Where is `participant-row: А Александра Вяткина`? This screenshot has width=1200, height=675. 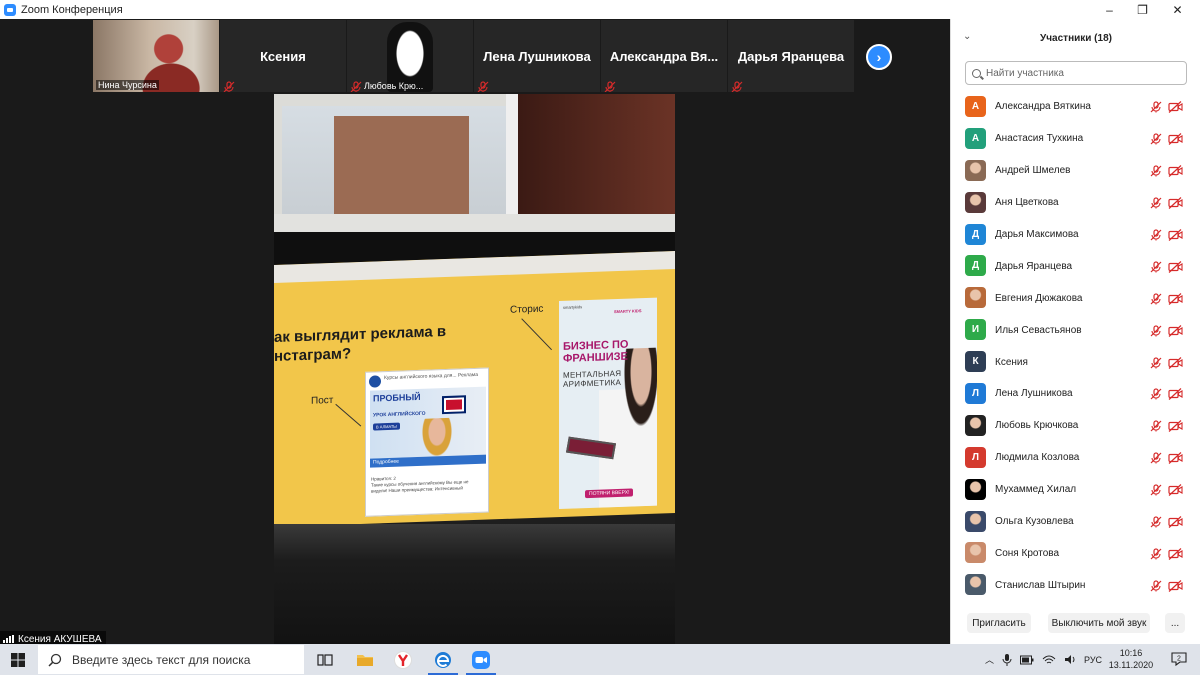 participant-row: А Александра Вяткина is located at coordinates (1075, 107).